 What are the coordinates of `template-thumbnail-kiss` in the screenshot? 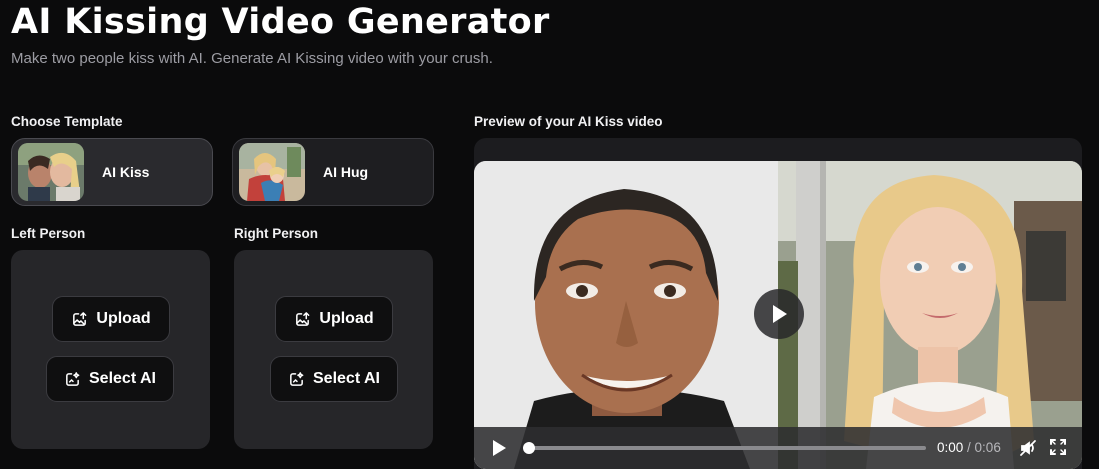 It's located at (51, 172).